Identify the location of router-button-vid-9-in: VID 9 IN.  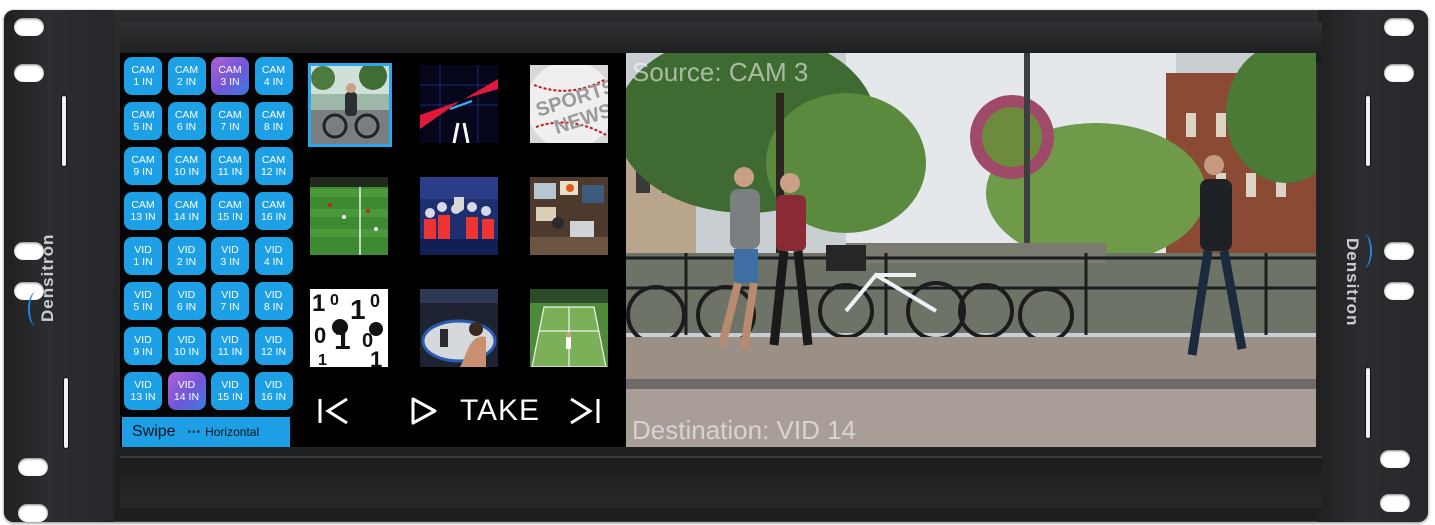
(143, 346).